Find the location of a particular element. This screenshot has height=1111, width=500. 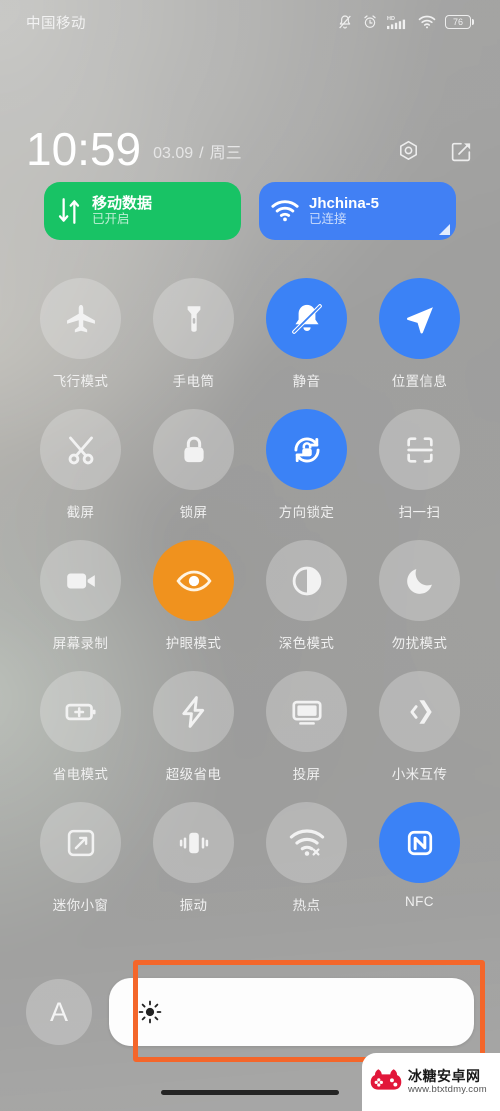

header-actions is located at coordinates (435, 154).